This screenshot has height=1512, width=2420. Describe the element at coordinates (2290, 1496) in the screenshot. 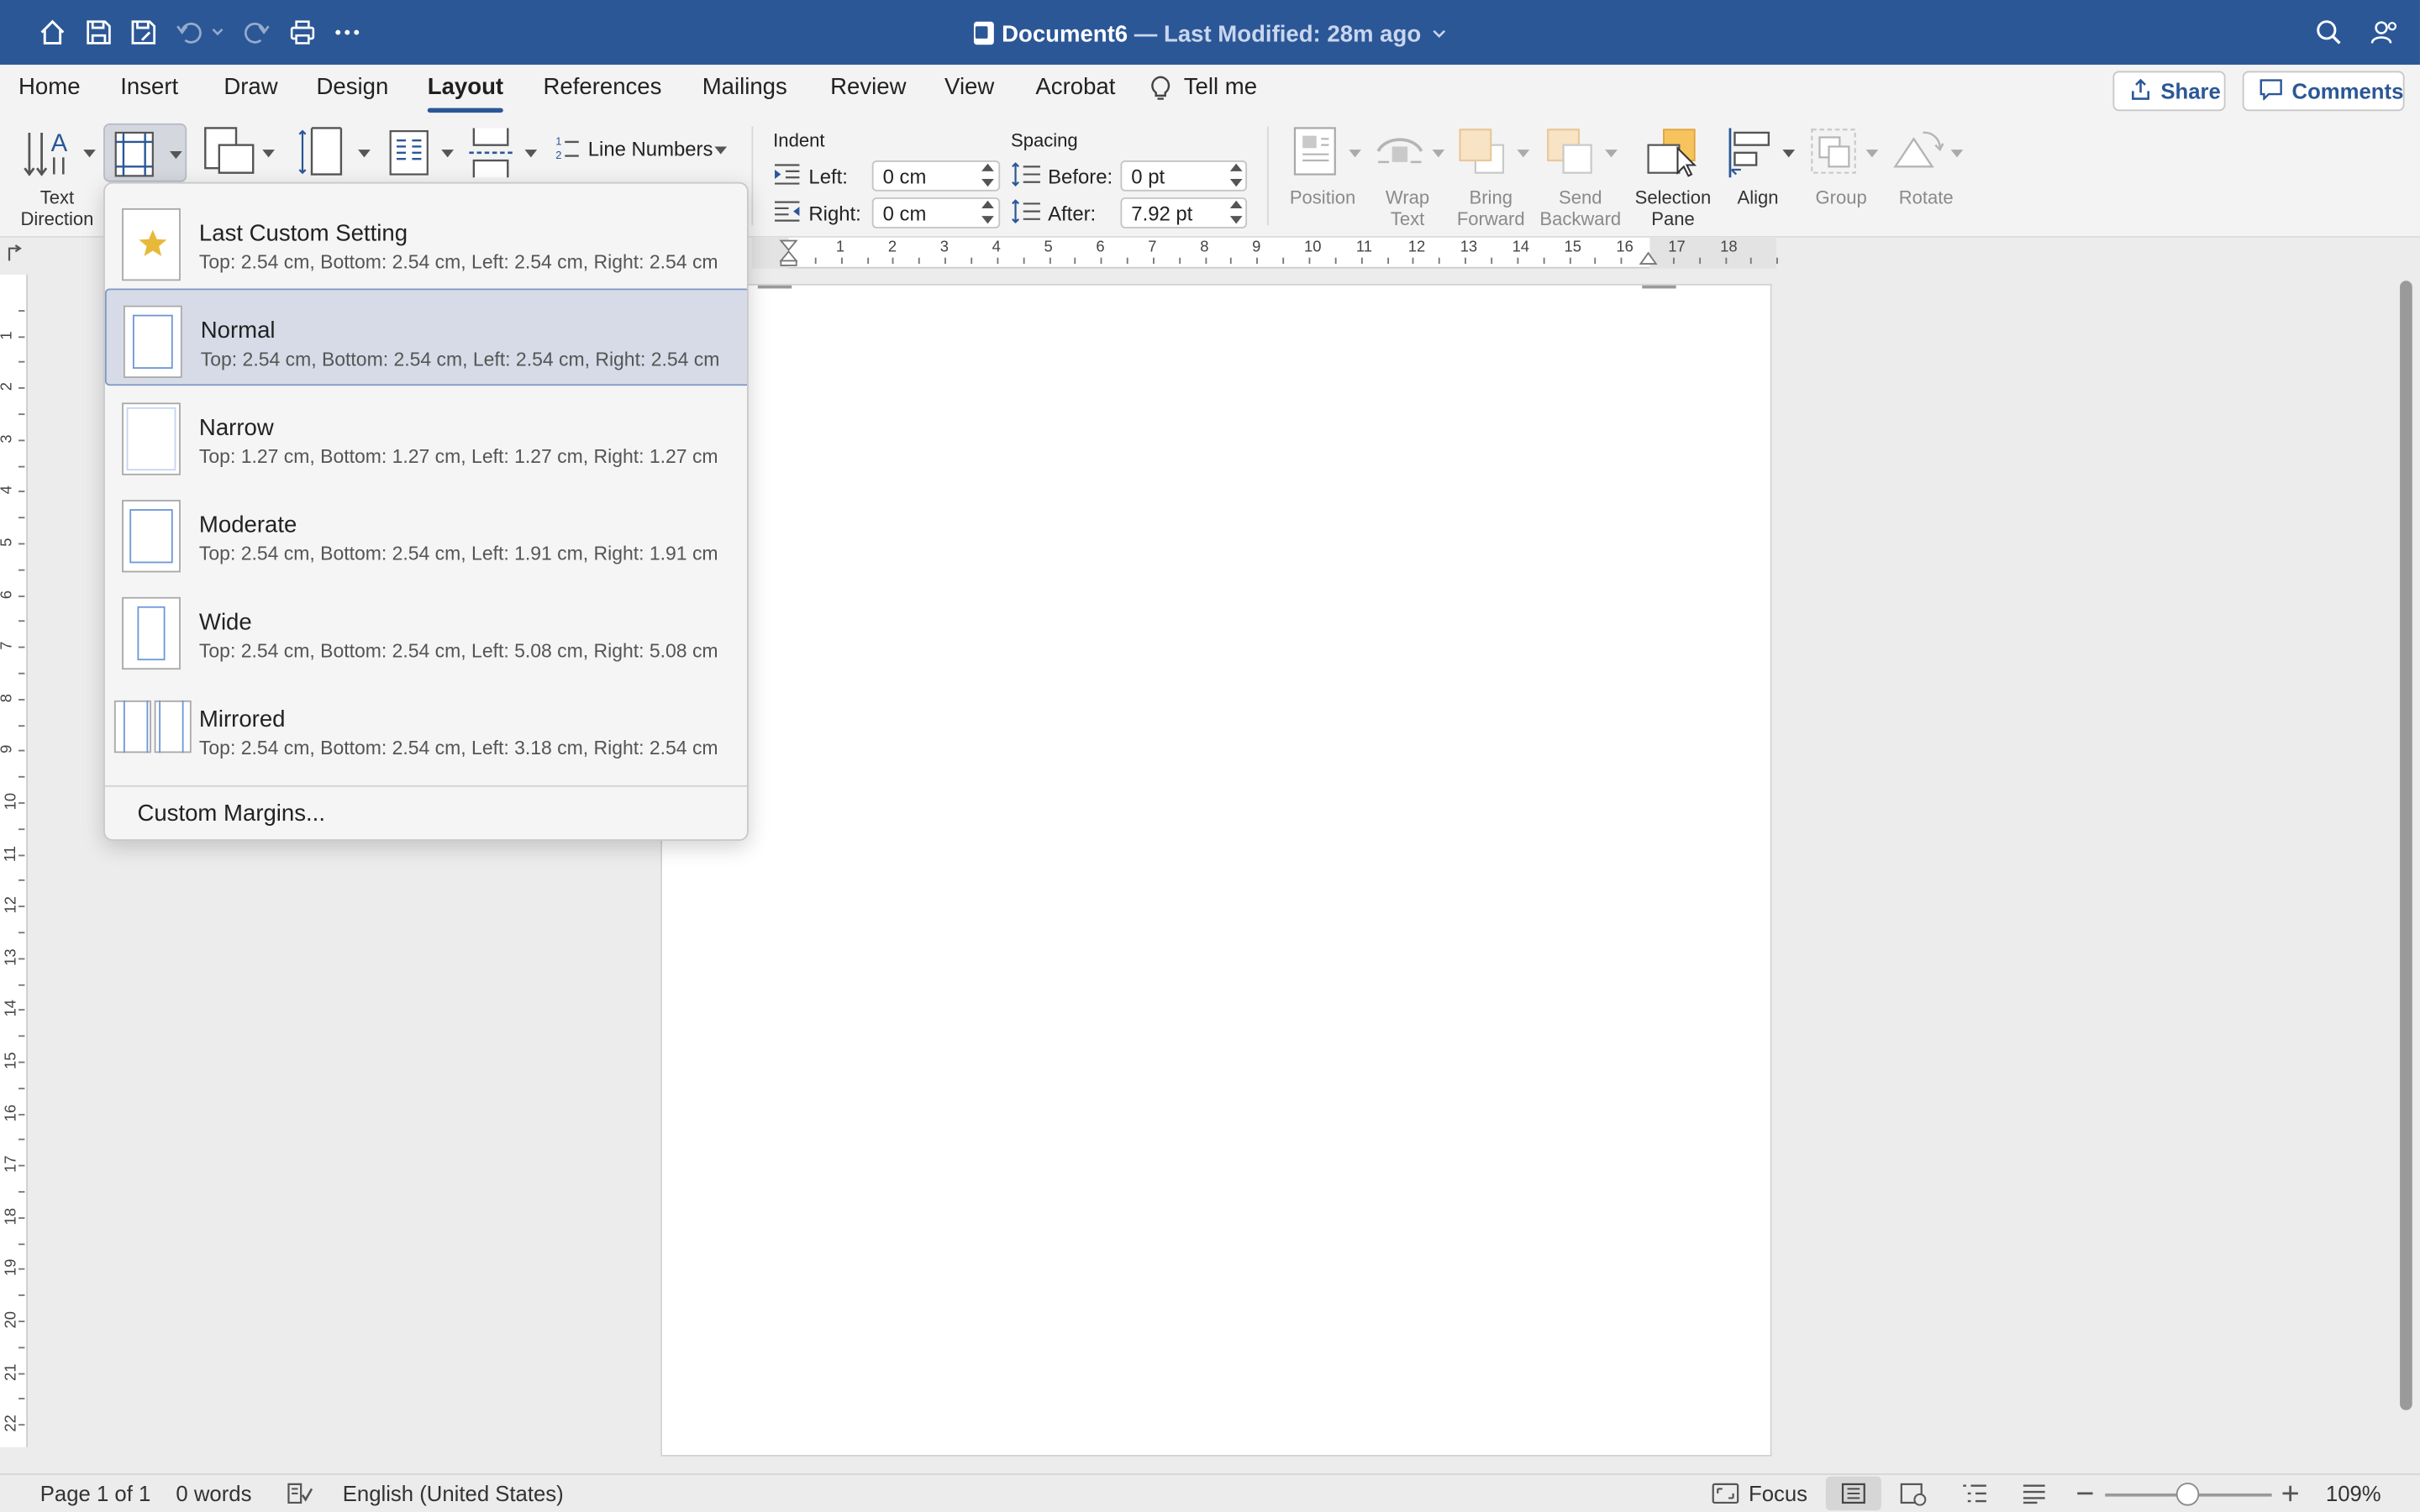

I see `zoom-in-icon` at that location.